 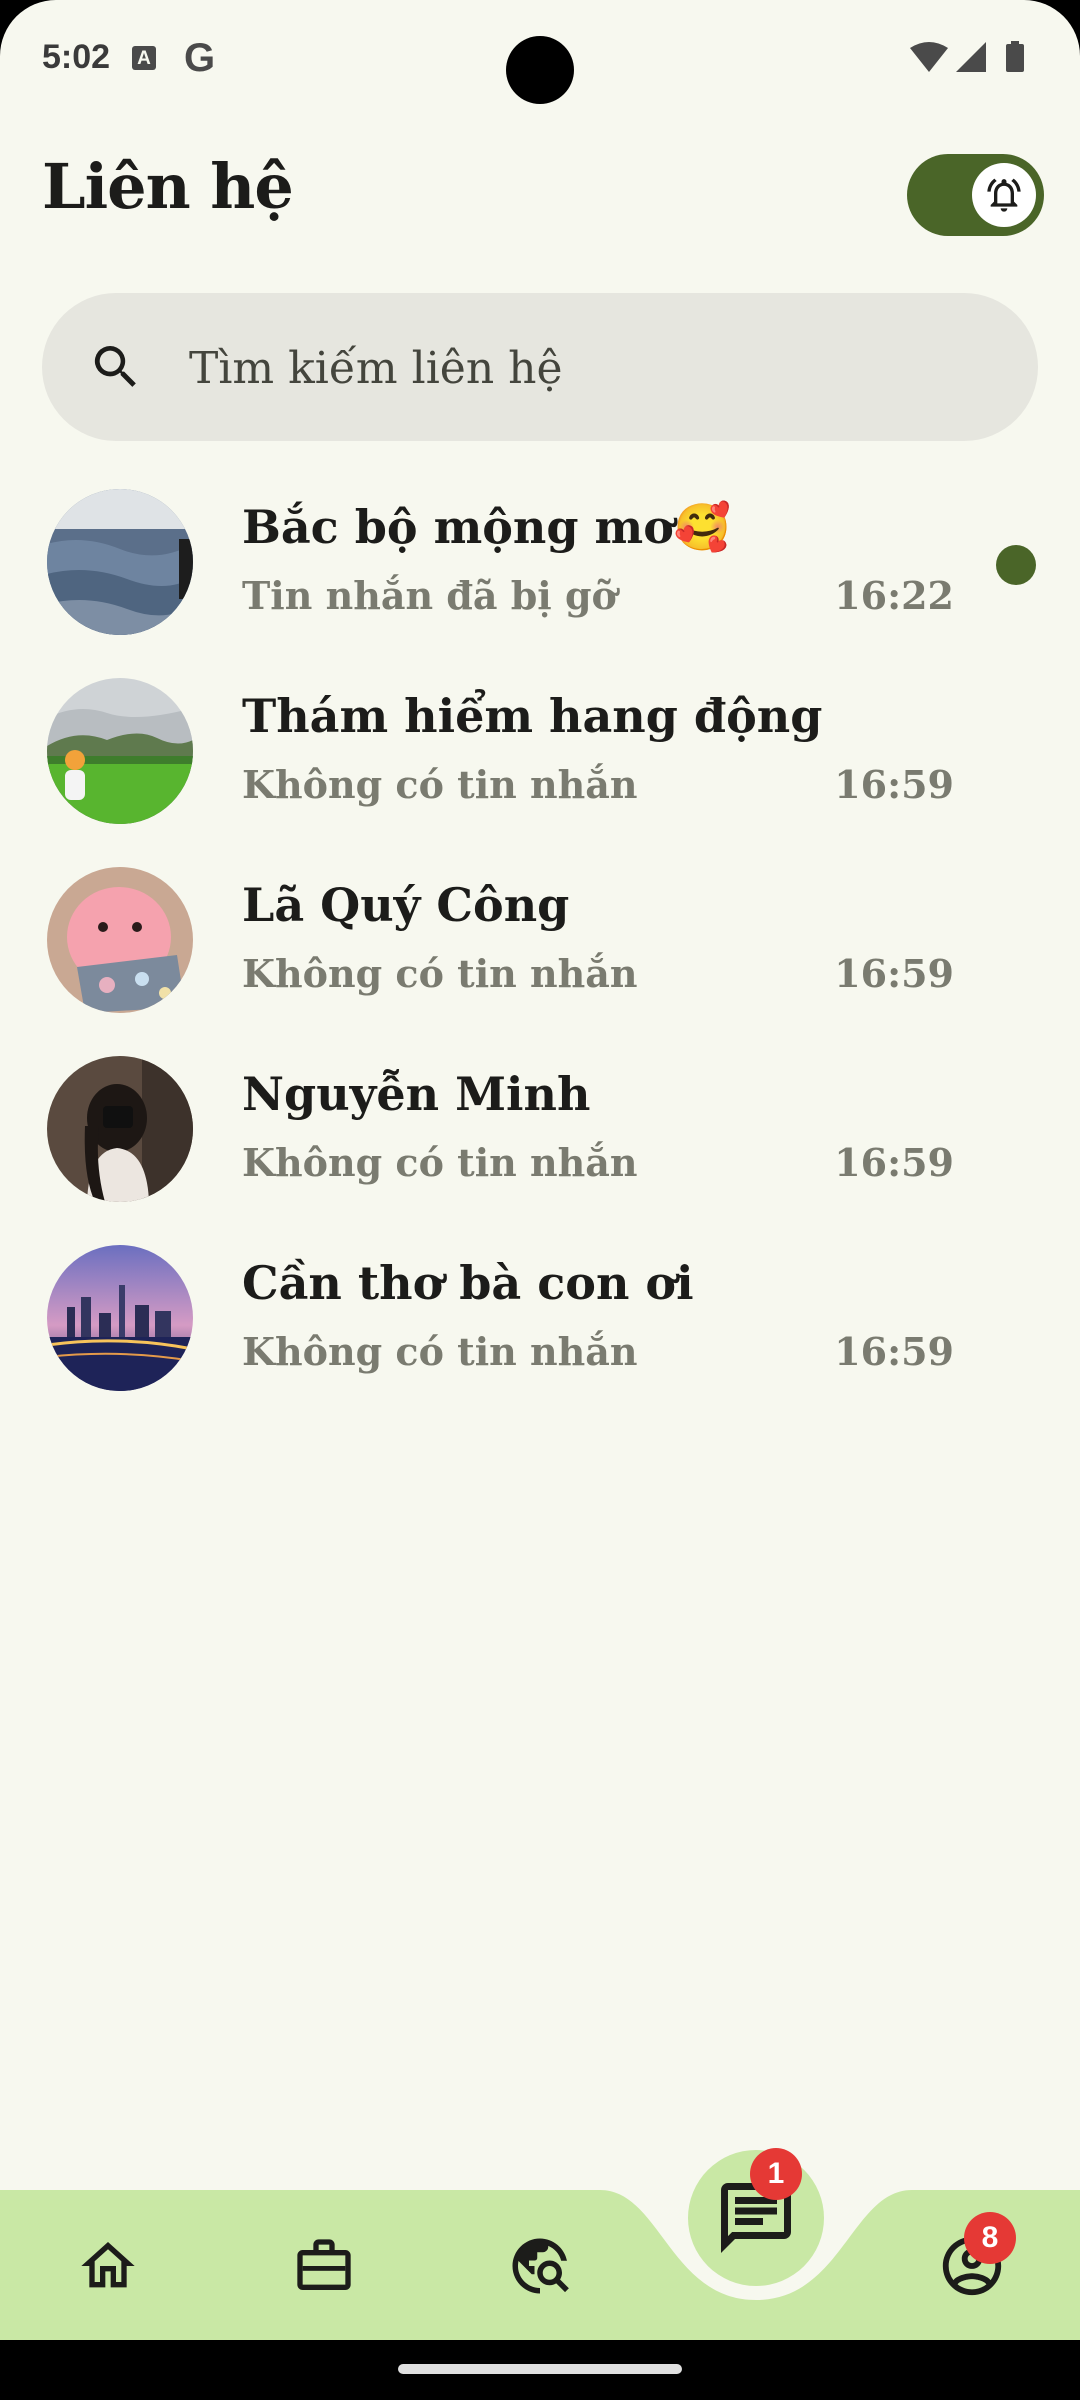 What do you see at coordinates (468, 1283) in the screenshot?
I see `contact-name: Cần thơ bà con ơi` at bounding box center [468, 1283].